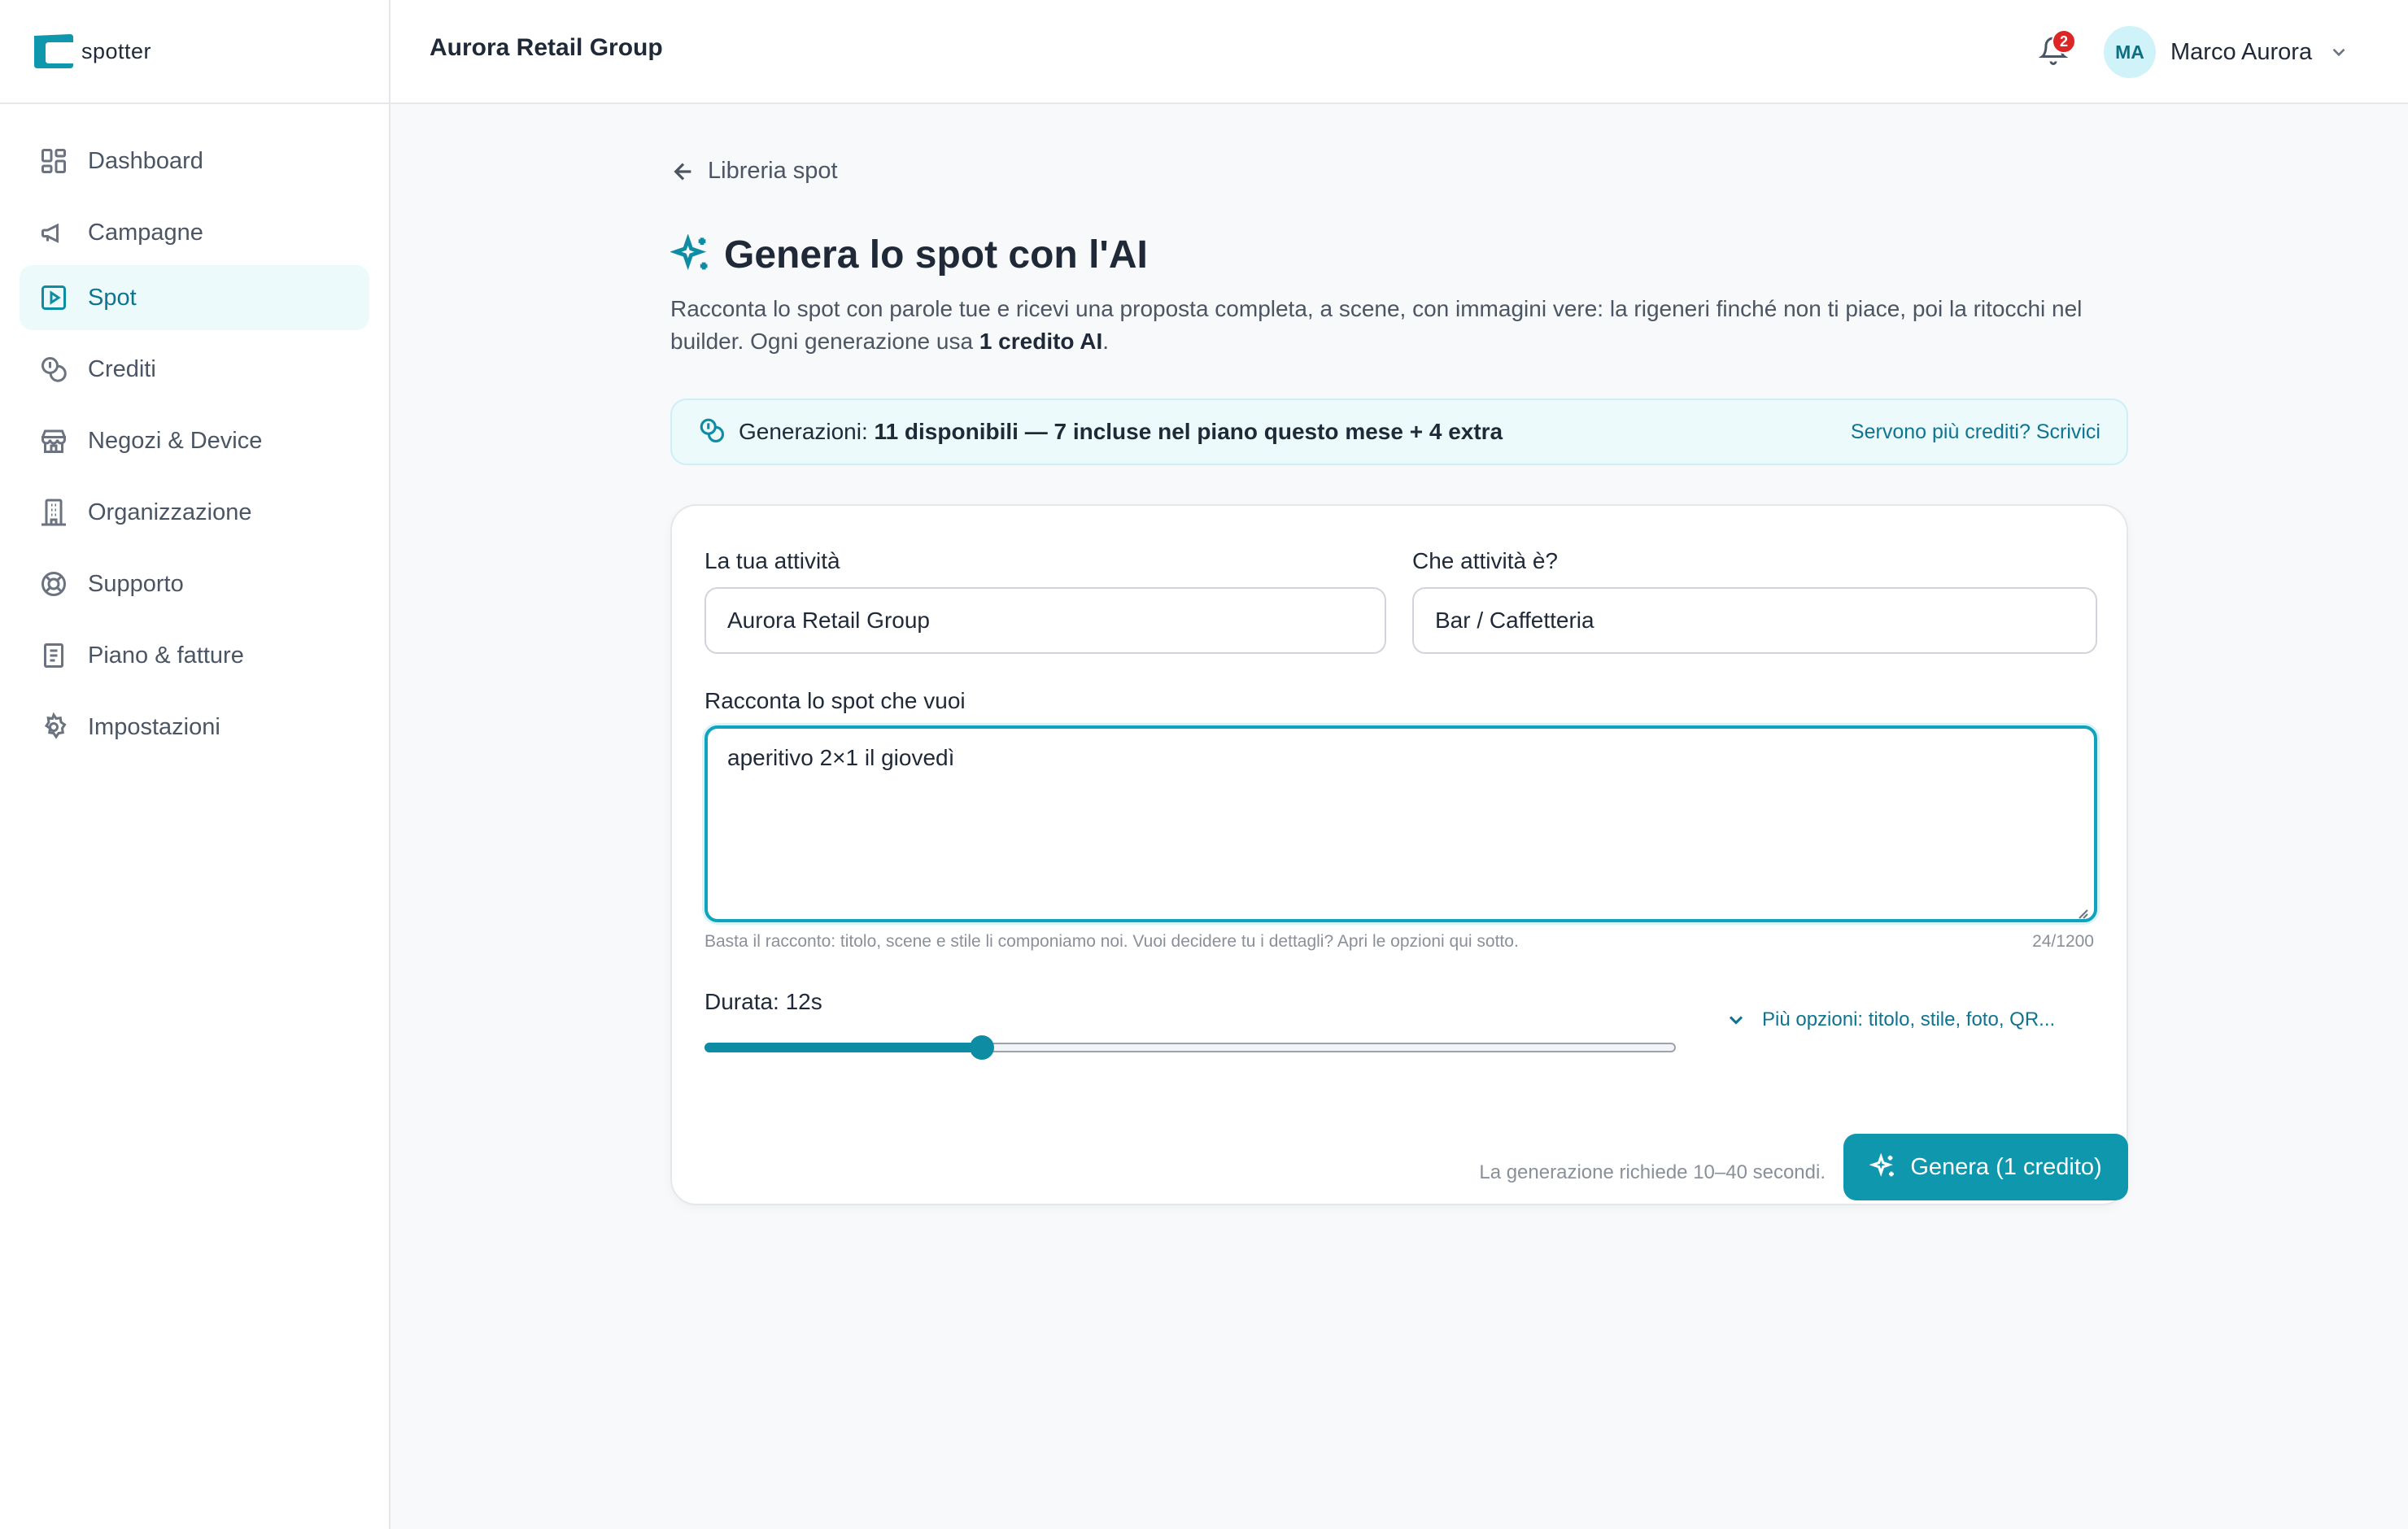 The image size is (2408, 1529). I want to click on gear-icon, so click(53, 727).